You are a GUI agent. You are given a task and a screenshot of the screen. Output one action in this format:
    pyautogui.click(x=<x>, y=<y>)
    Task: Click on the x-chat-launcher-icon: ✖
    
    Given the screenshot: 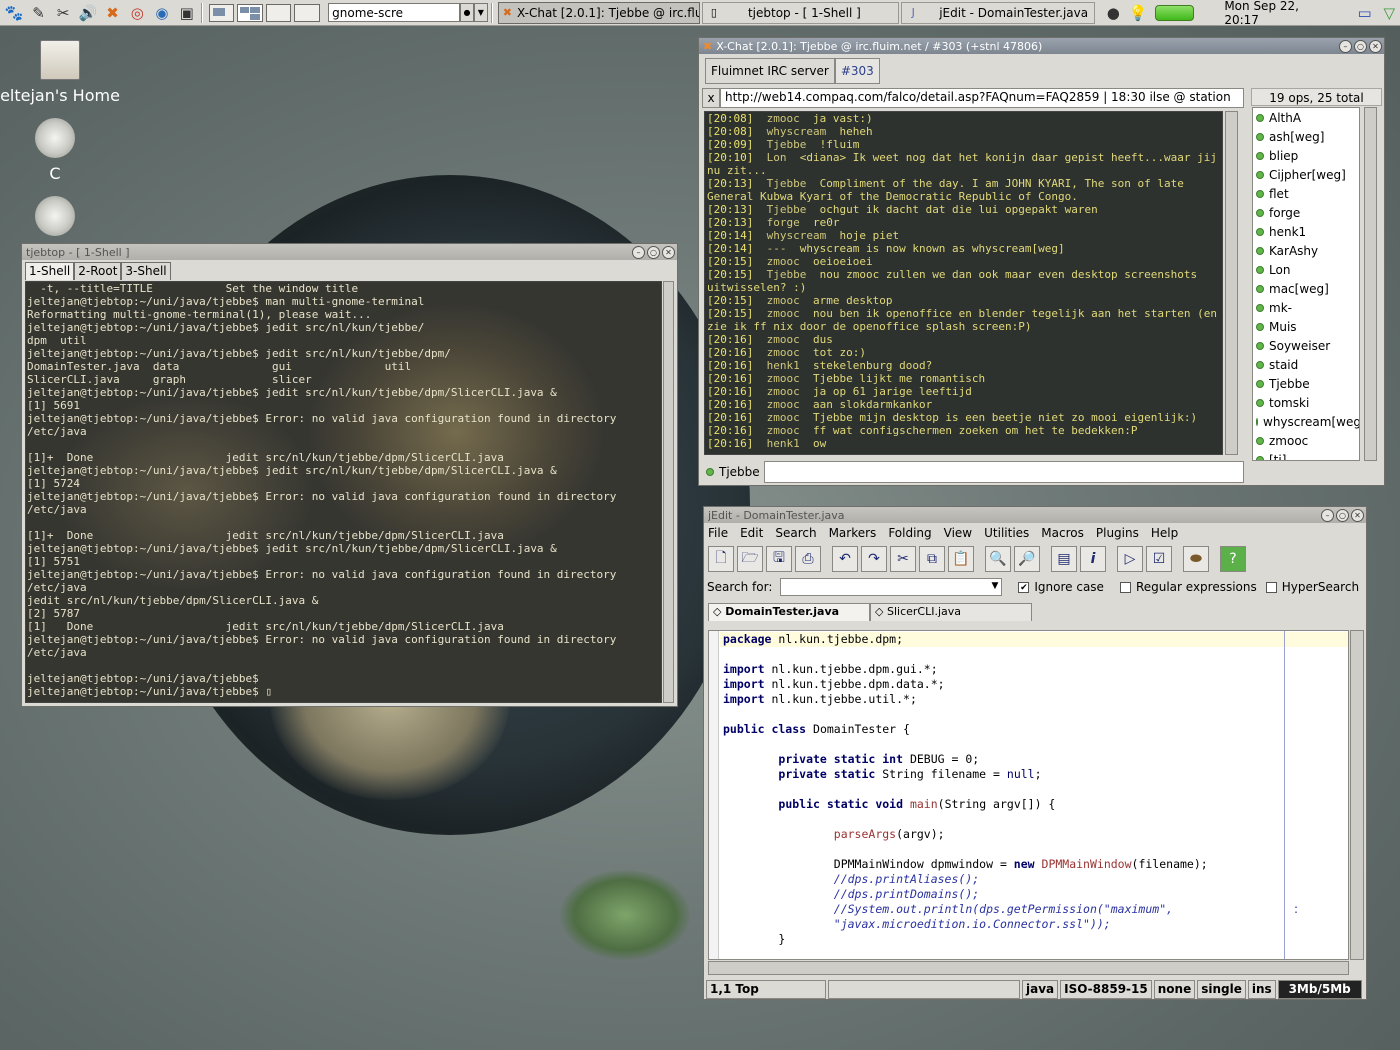 What is the action you would take?
    pyautogui.click(x=113, y=13)
    